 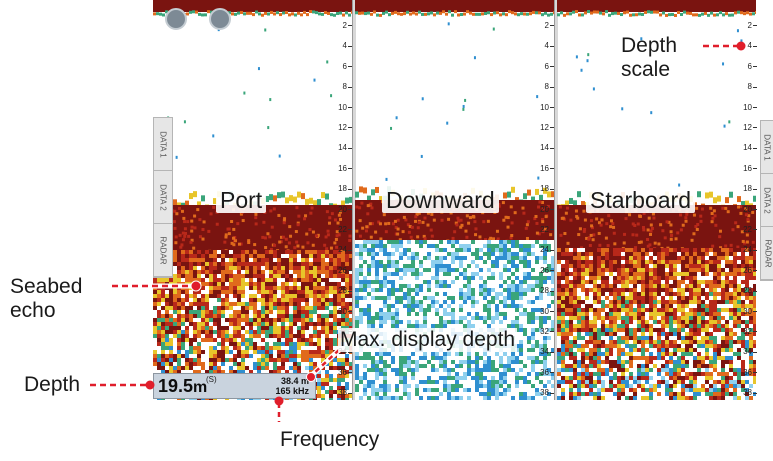 I want to click on callout-max-display-depth: Max. display depth, so click(x=428, y=340).